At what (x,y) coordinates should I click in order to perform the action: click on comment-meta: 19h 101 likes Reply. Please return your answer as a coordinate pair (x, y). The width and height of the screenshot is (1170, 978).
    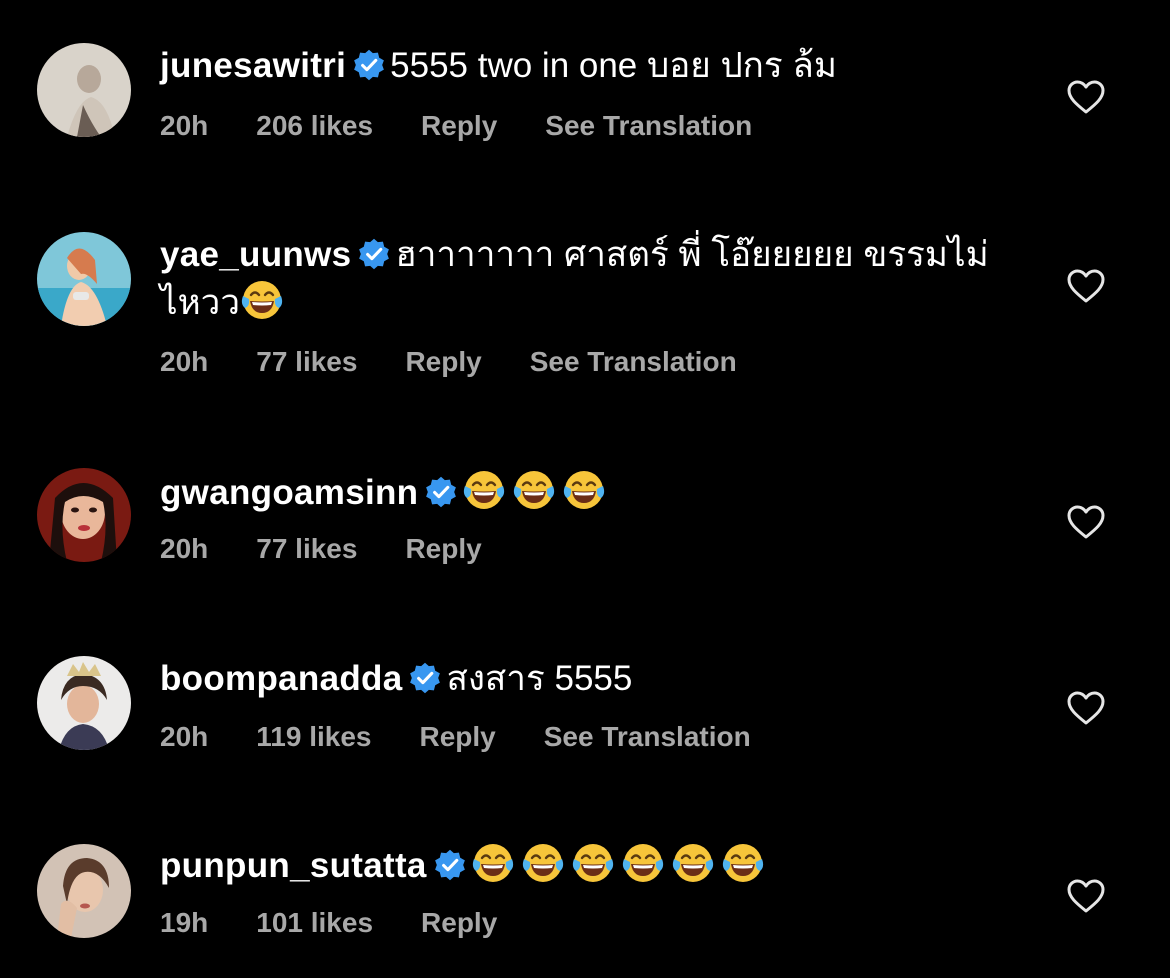
    Looking at the image, I should click on (352, 923).